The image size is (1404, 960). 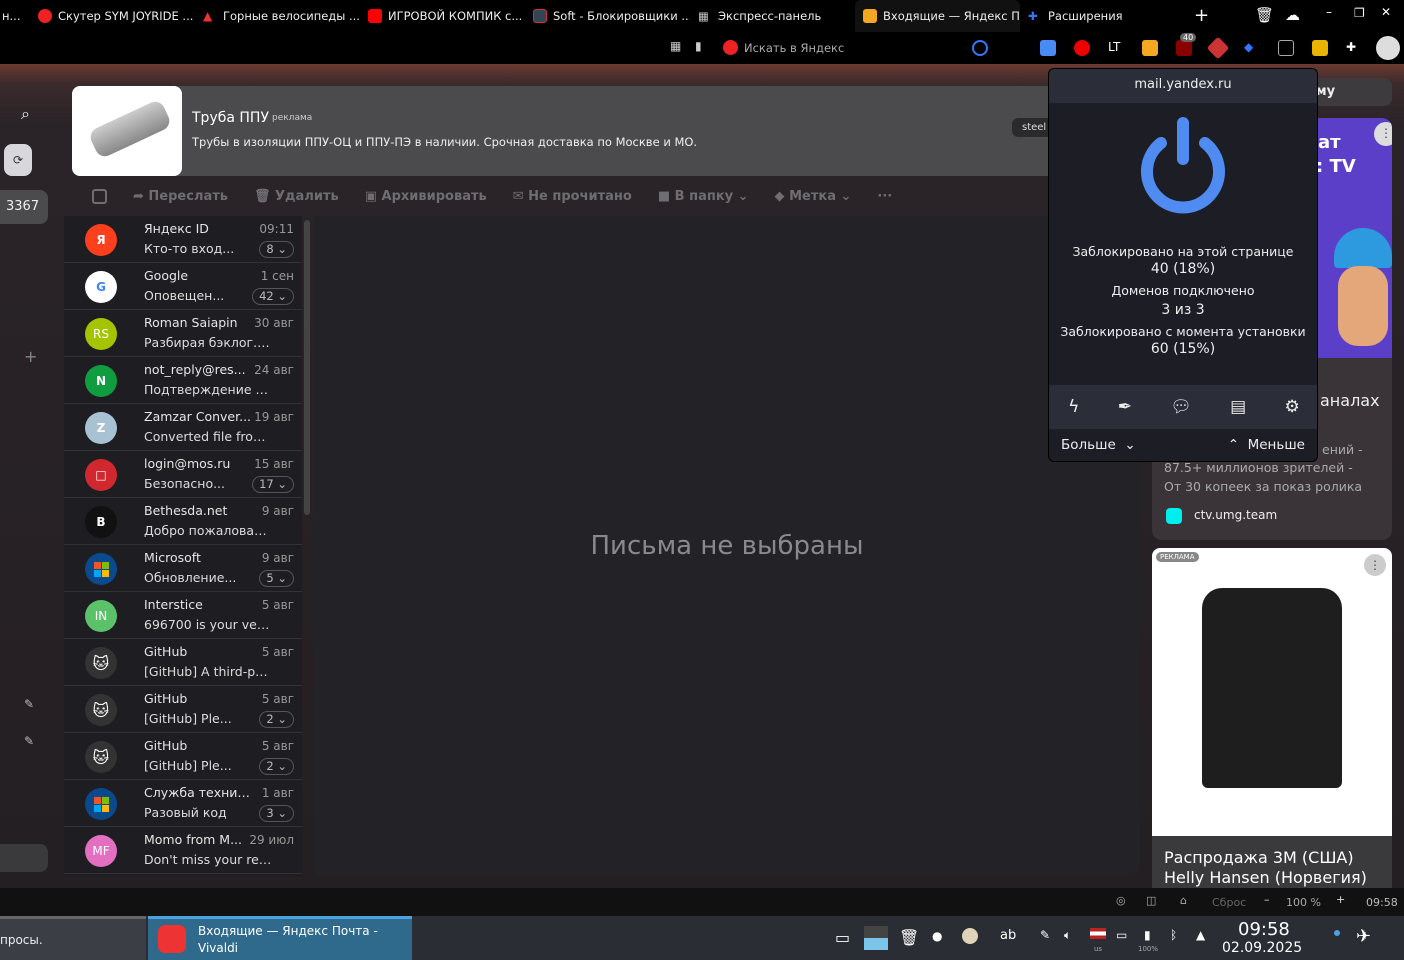 I want to click on email-row: Служба техниче... 1 авг Разовый код 3 ⌄, so click(x=183, y=803).